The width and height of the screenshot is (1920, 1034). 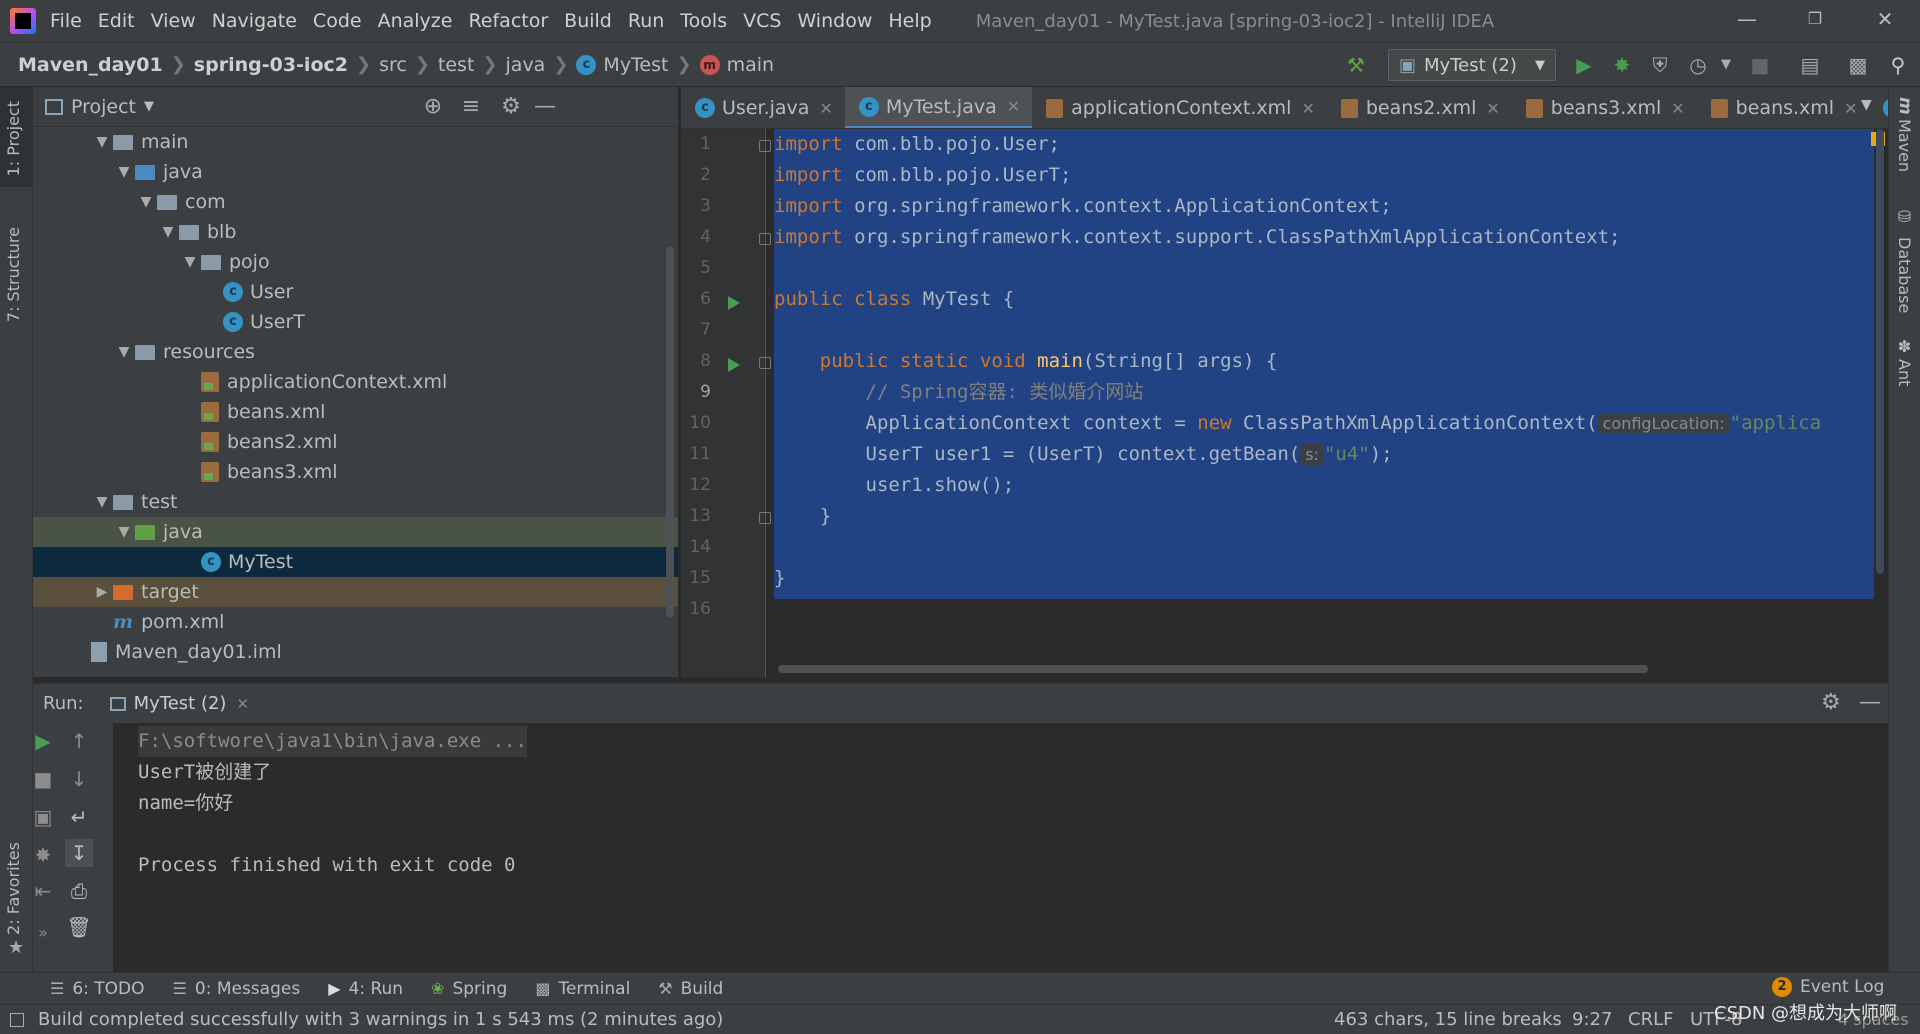 I want to click on tree-item: m pom.xml, so click(x=355, y=622).